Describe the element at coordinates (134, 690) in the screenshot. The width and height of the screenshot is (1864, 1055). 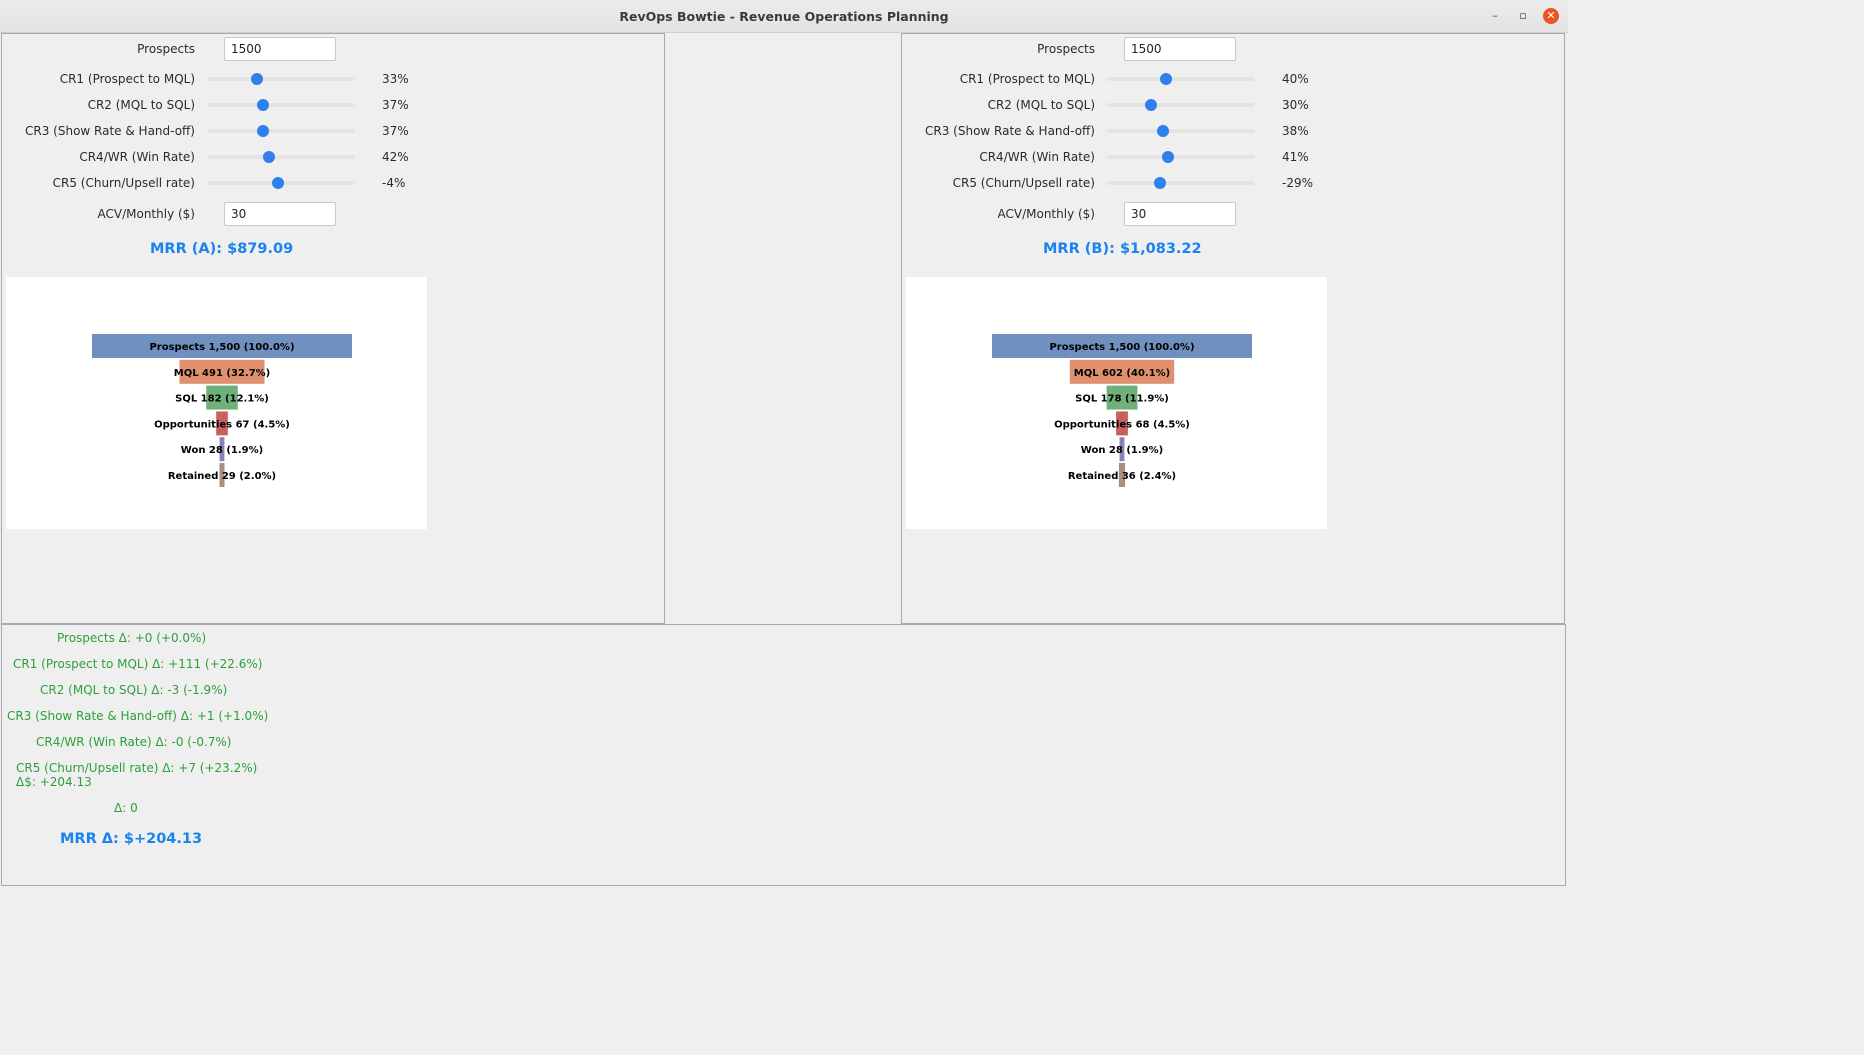
I see `cr2-delta: CR2 (MQL to SQL) Δ: -3 (-1.9%)` at that location.